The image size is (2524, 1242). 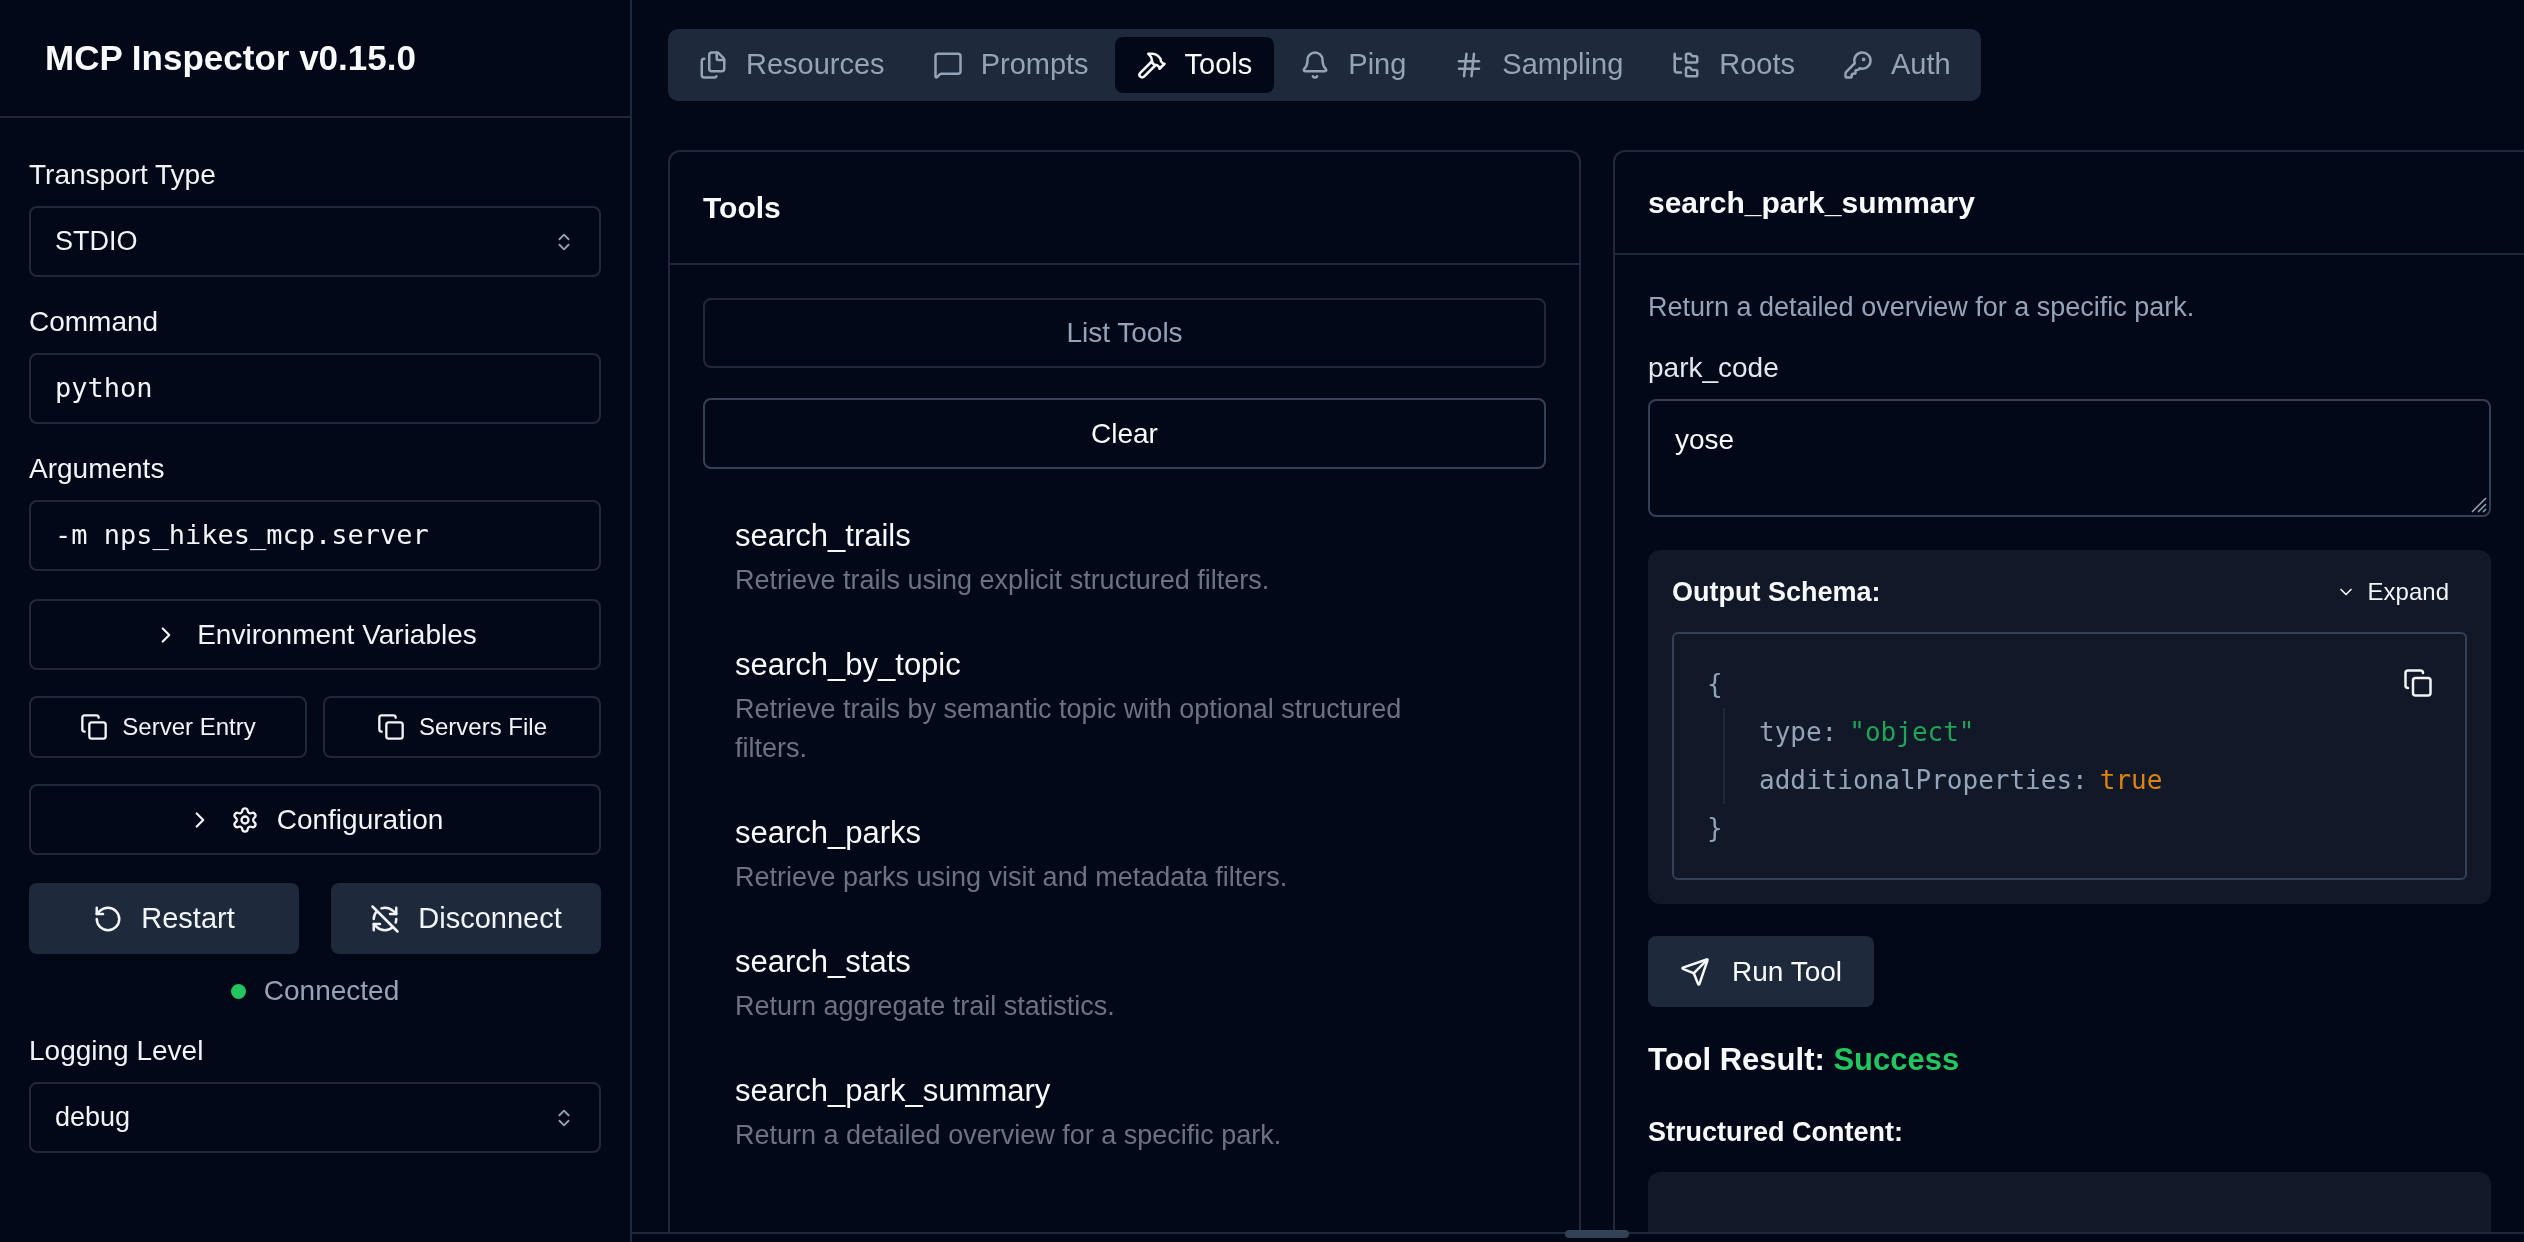 I want to click on field-label: Command, so click(x=94, y=322).